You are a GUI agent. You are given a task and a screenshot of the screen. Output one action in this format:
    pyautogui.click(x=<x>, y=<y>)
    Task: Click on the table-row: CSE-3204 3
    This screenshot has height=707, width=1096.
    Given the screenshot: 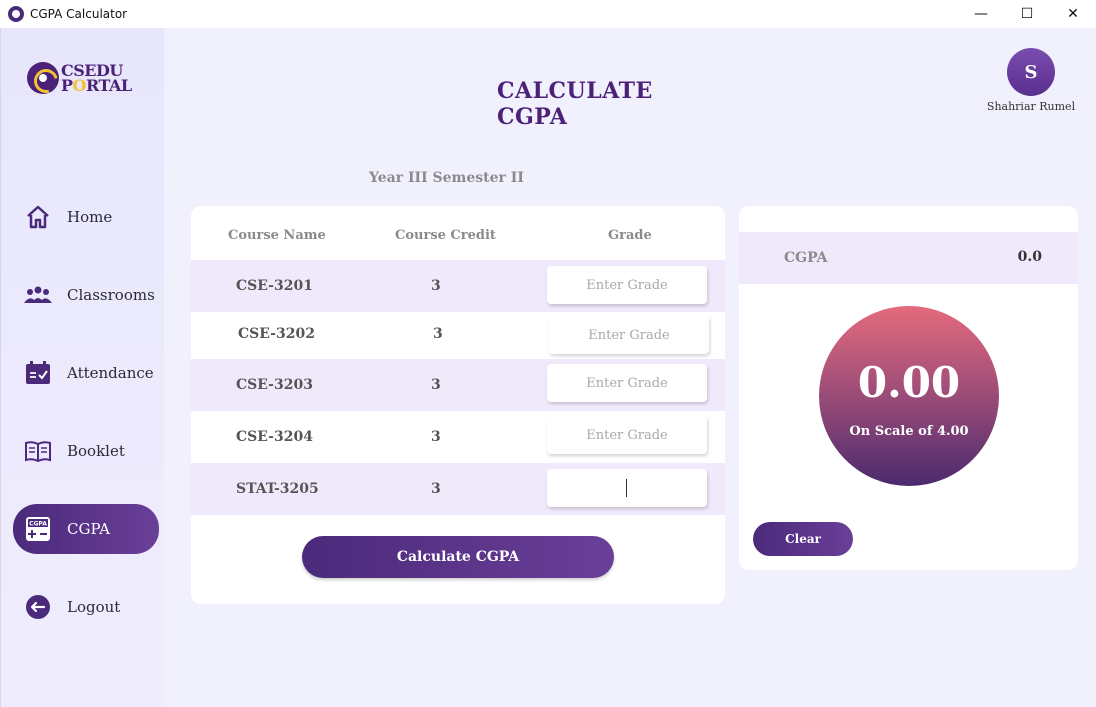 What is the action you would take?
    pyautogui.click(x=458, y=437)
    